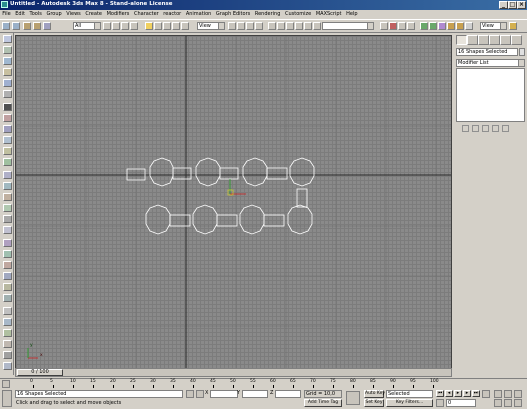  I want to click on lock-selection-icon, so click(190, 394).